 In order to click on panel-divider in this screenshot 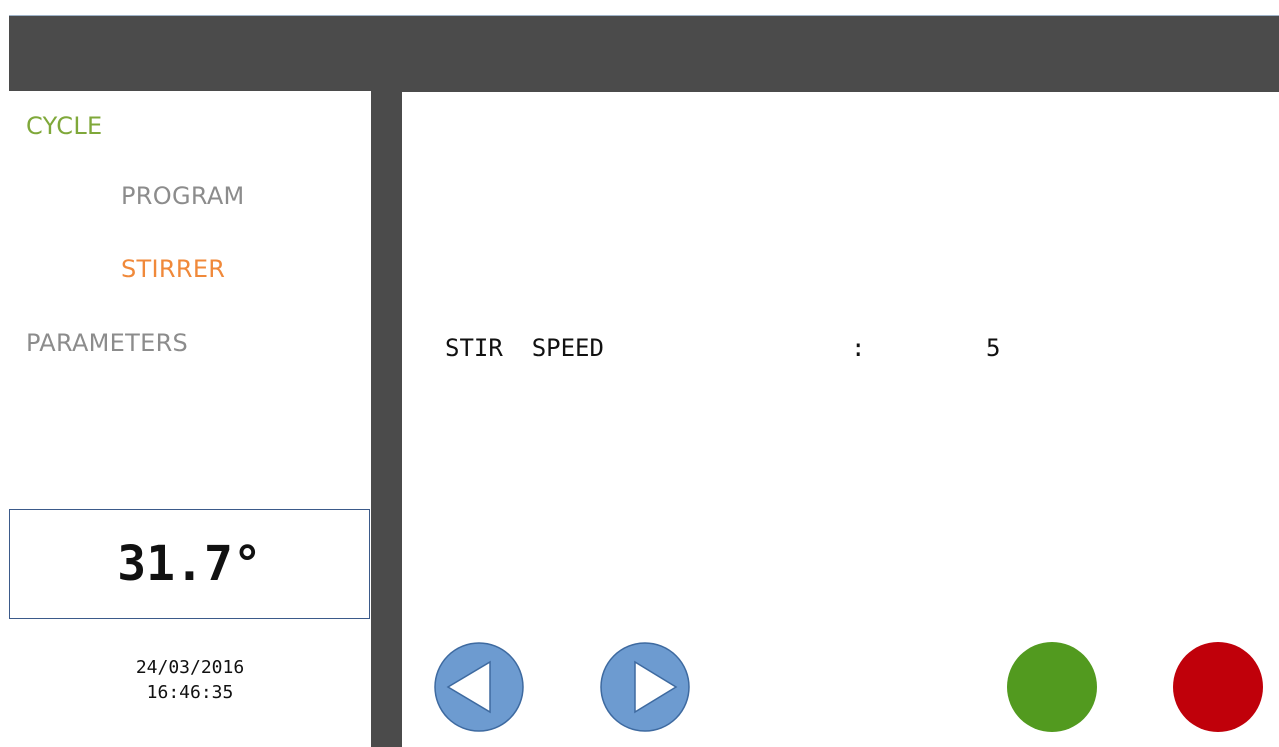, I will do `click(386, 419)`.